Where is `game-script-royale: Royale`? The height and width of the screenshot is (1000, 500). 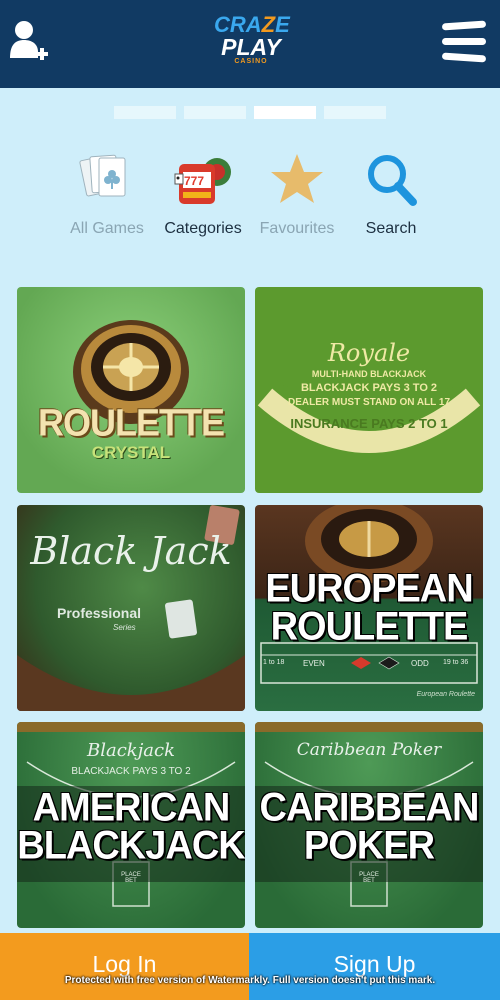 game-script-royale: Royale is located at coordinates (369, 353).